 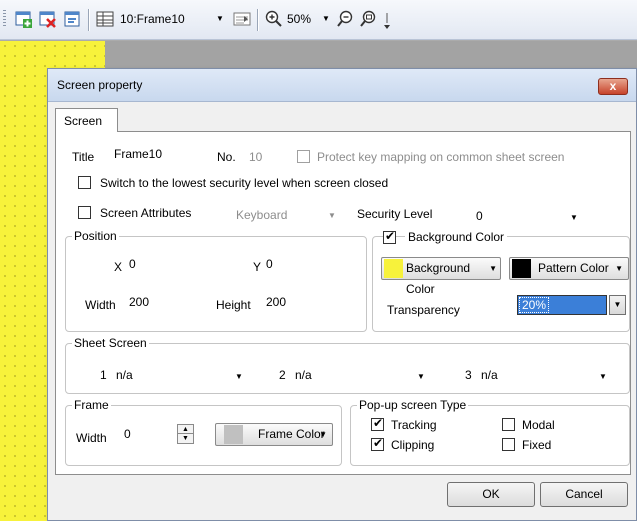 What do you see at coordinates (538, 425) in the screenshot?
I see `modal-label: Modal` at bounding box center [538, 425].